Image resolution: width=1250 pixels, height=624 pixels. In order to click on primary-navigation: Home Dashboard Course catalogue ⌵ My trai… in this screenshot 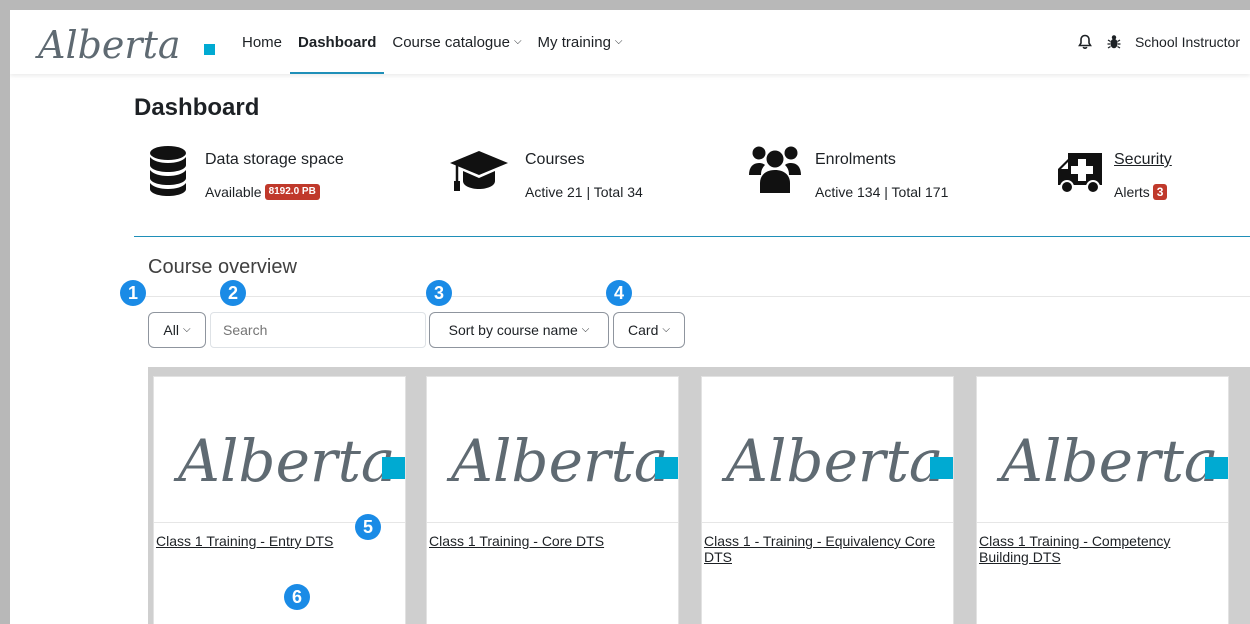, I will do `click(438, 42)`.